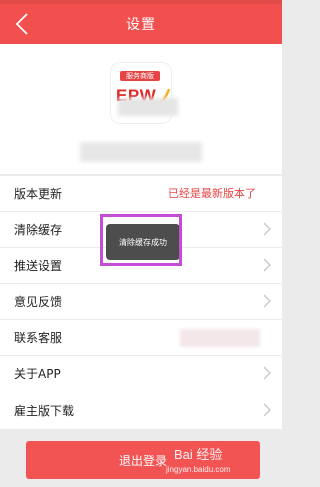 The width and height of the screenshot is (320, 487). Describe the element at coordinates (141, 338) in the screenshot. I see `settings-item-contact-service: 联系客服` at that location.